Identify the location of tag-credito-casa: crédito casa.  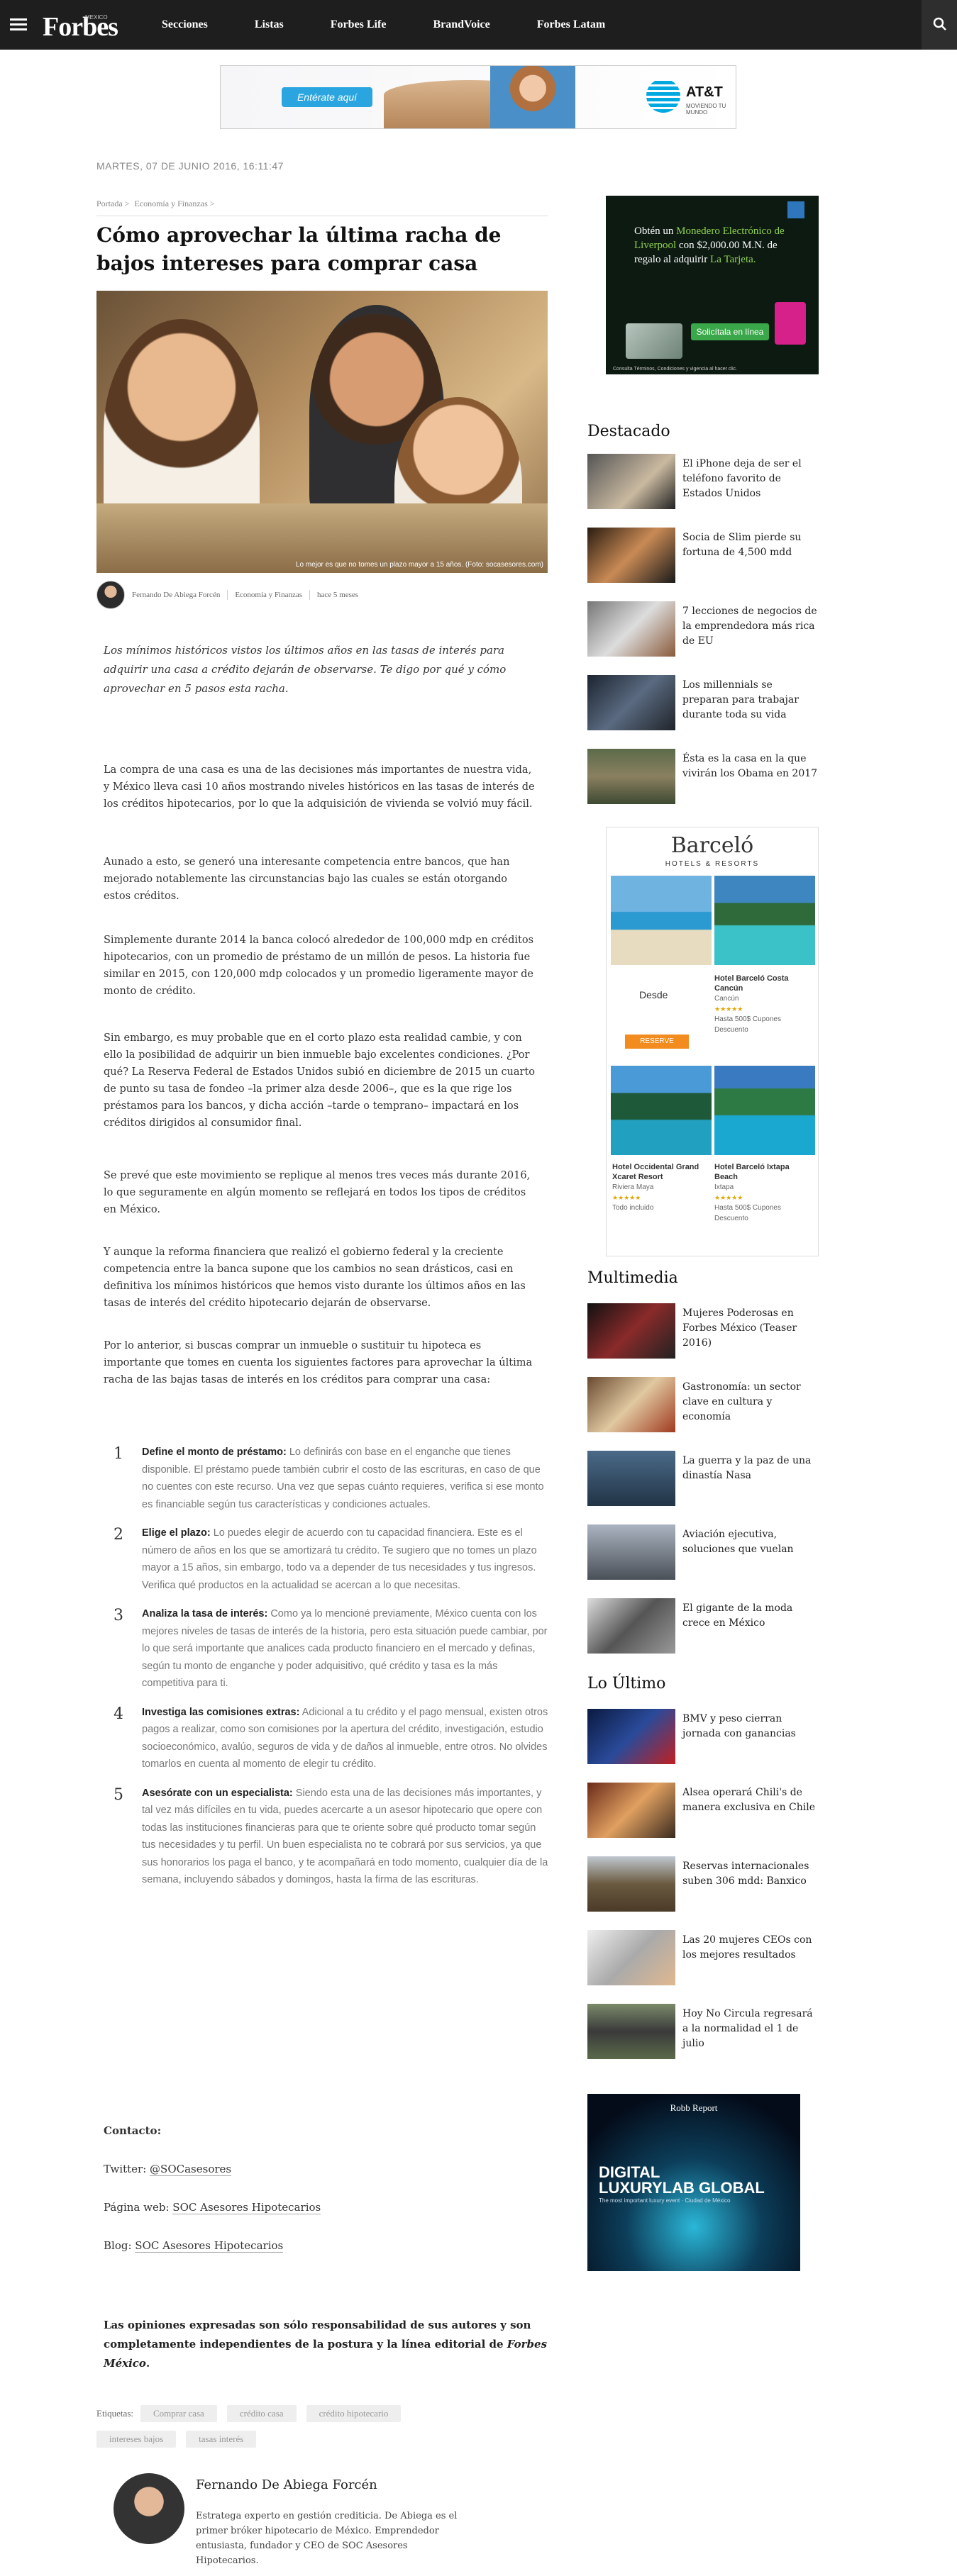
(261, 2413).